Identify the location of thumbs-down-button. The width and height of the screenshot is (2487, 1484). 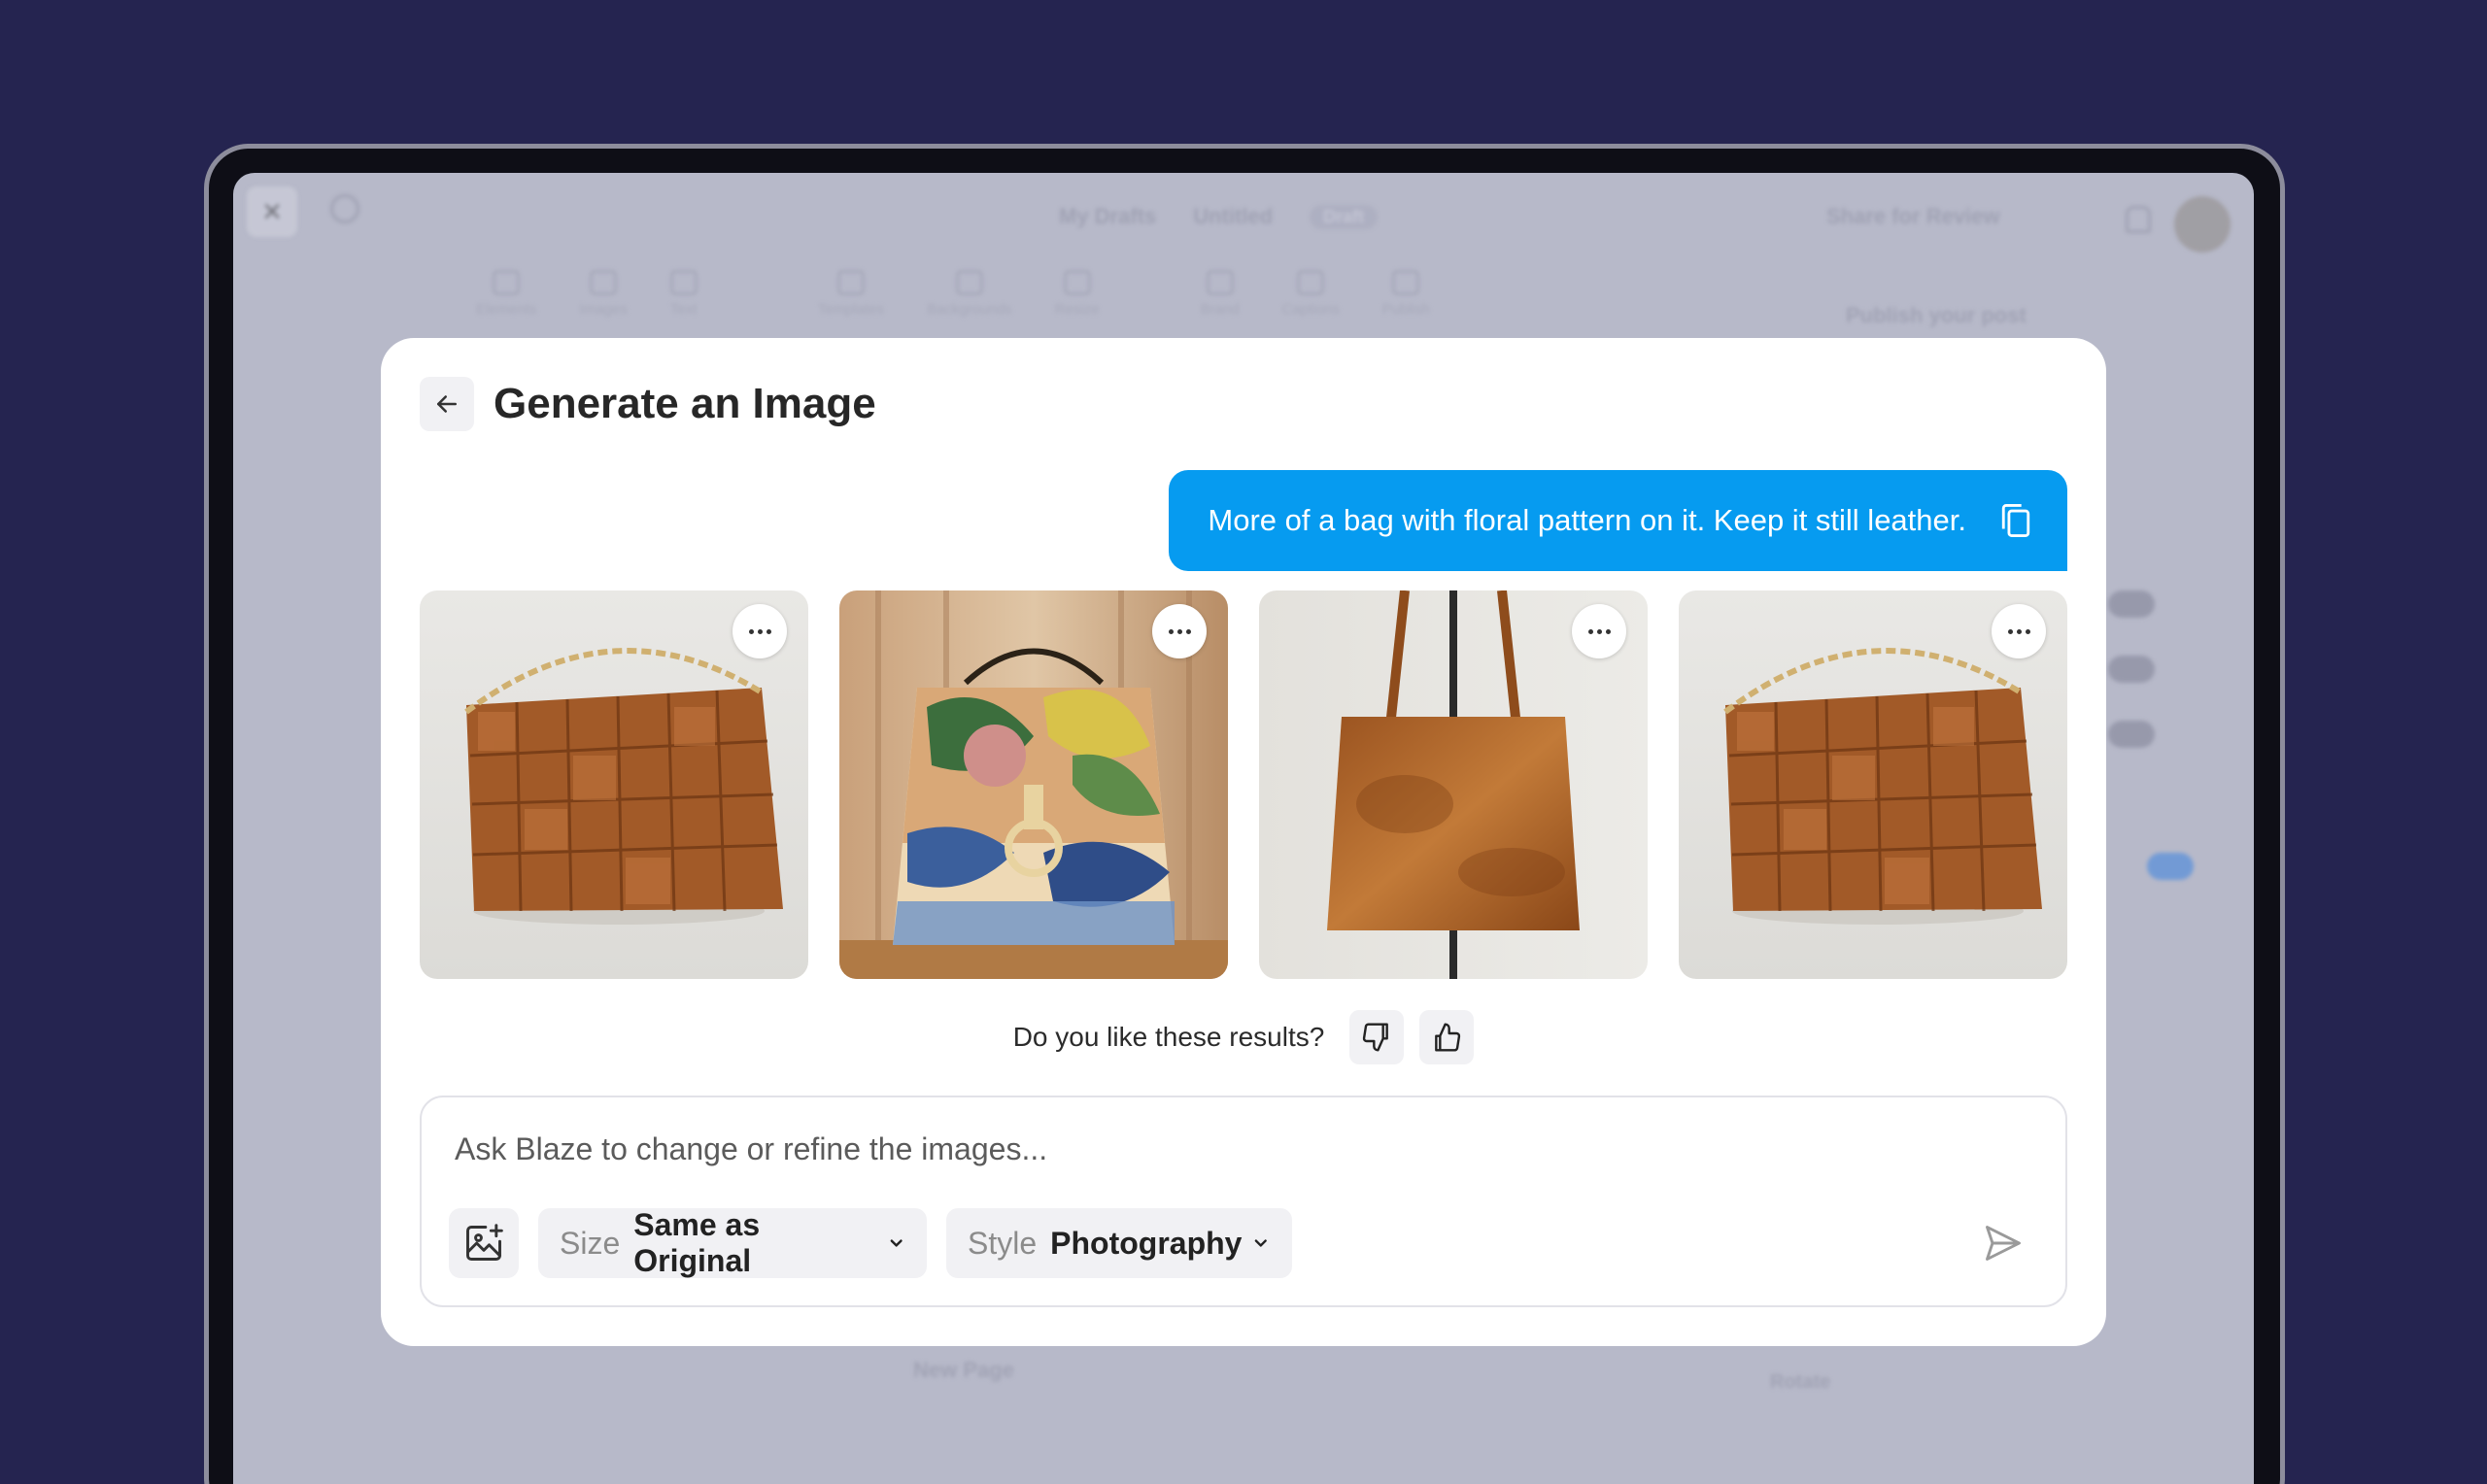
(1377, 1037).